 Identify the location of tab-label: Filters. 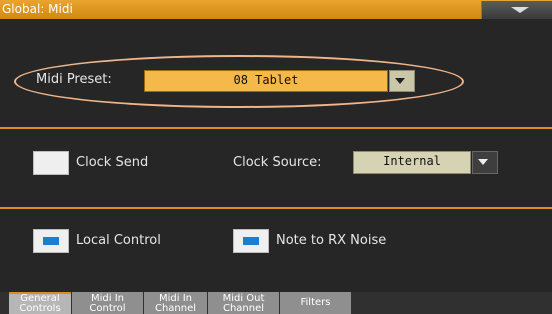
(315, 302).